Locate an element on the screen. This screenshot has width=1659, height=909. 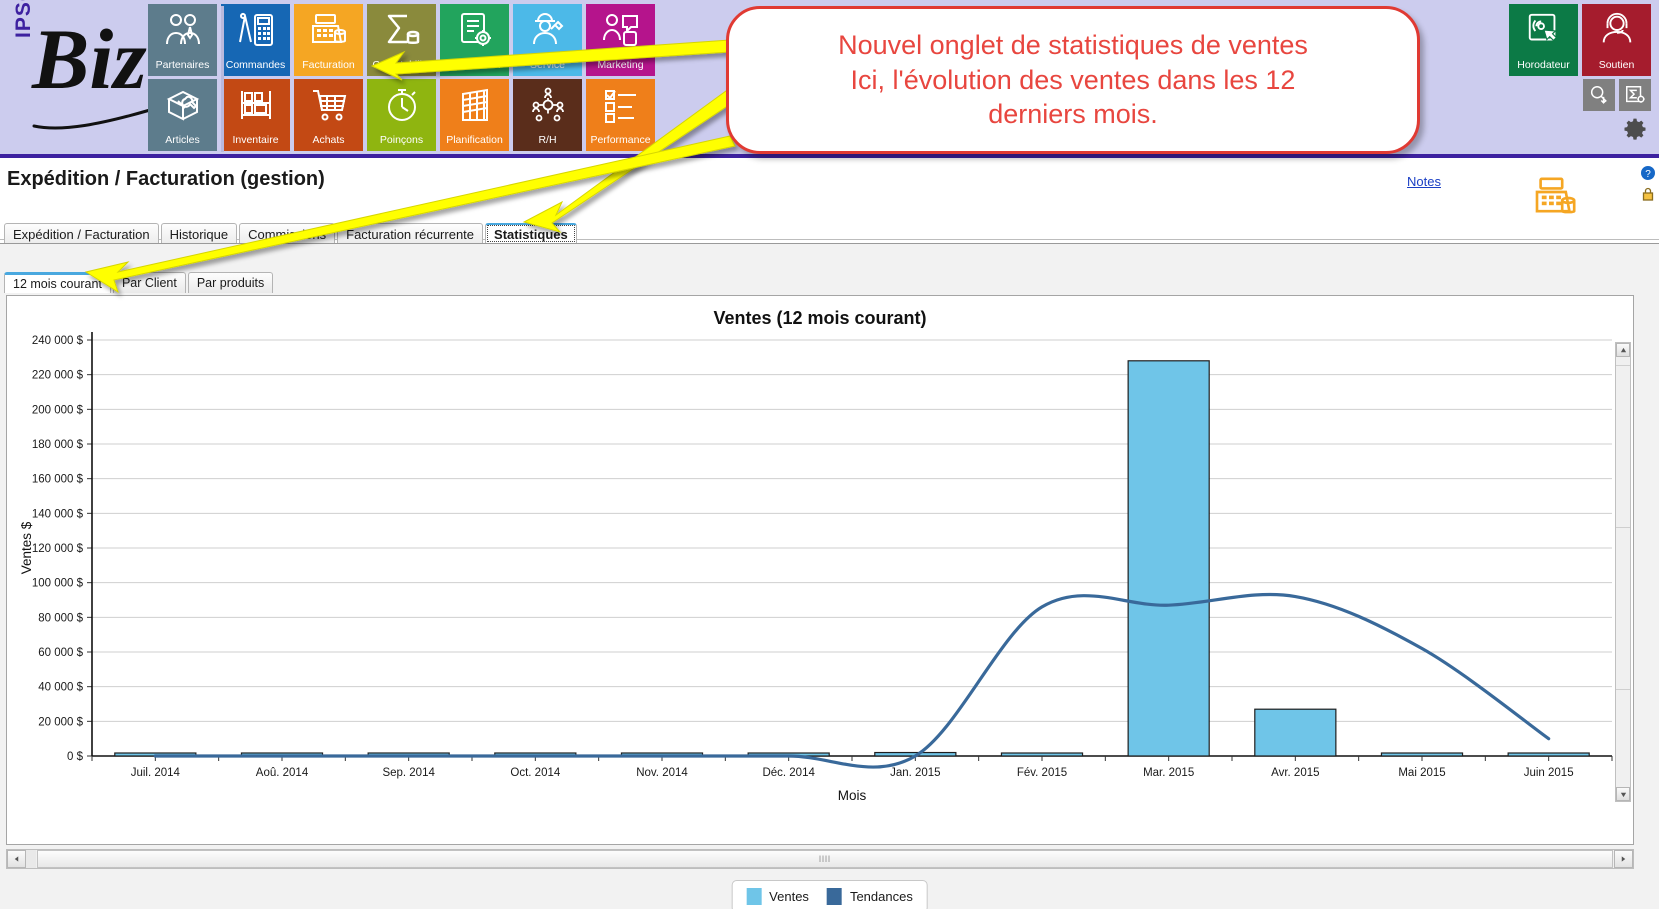
tile-marketing: Marketing is located at coordinates (620, 40).